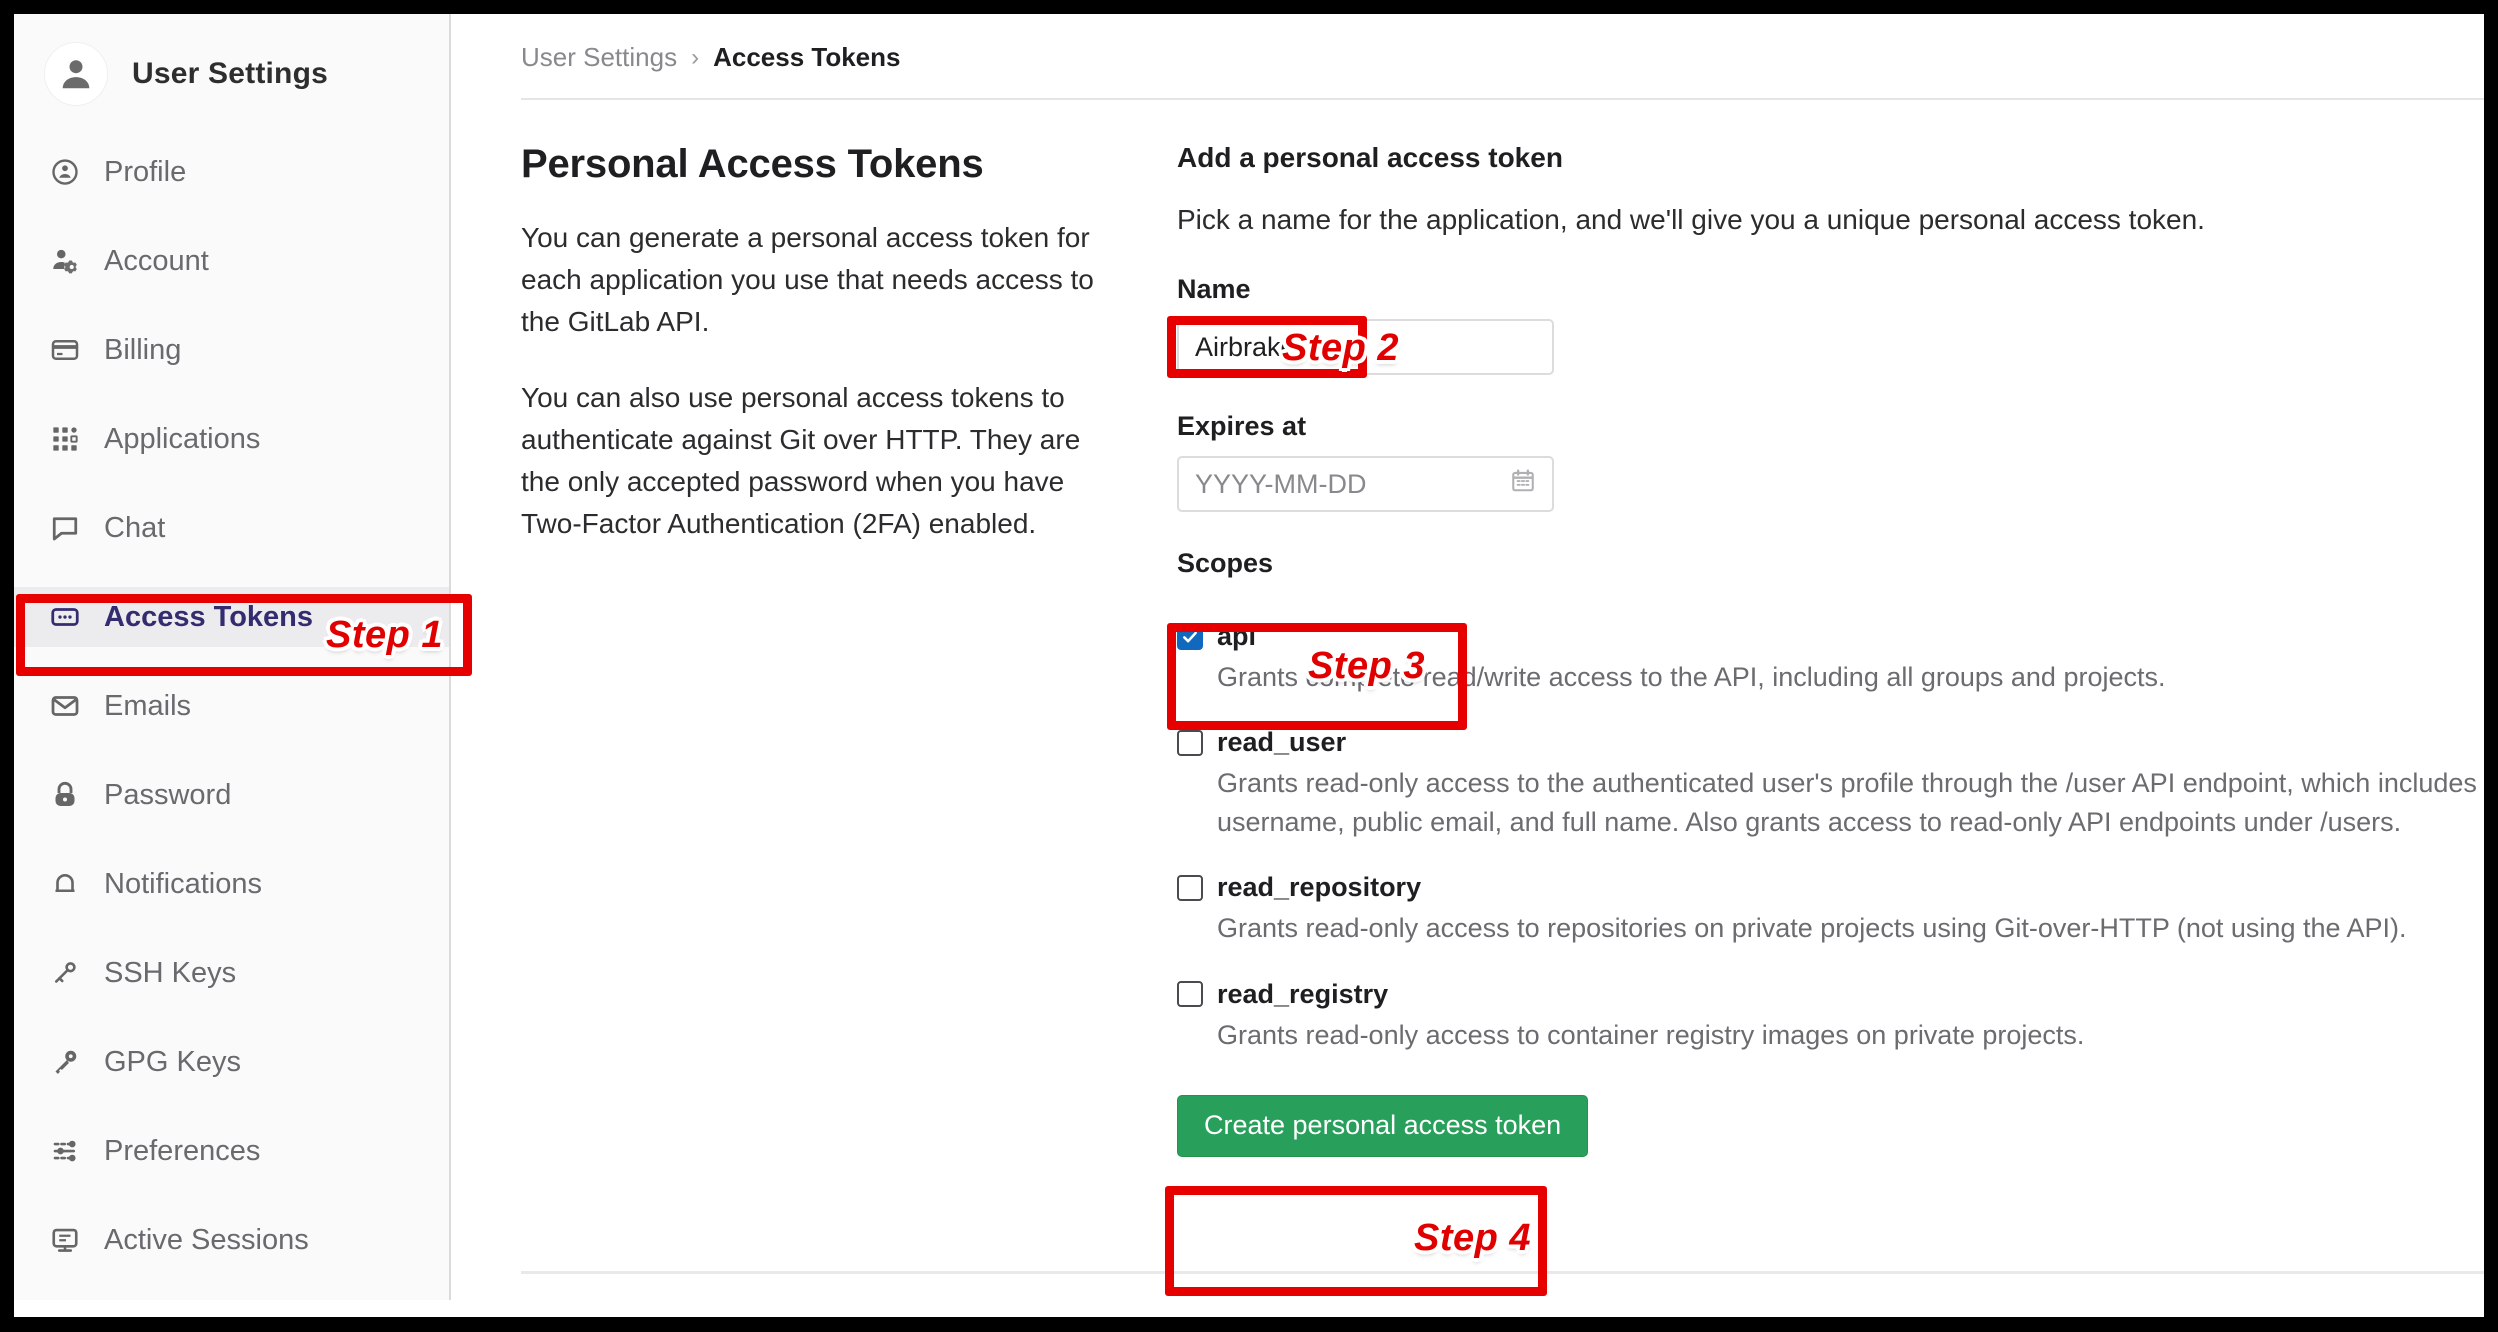 The image size is (2498, 1332). What do you see at coordinates (1237, 636) in the screenshot?
I see `scope-name: api` at bounding box center [1237, 636].